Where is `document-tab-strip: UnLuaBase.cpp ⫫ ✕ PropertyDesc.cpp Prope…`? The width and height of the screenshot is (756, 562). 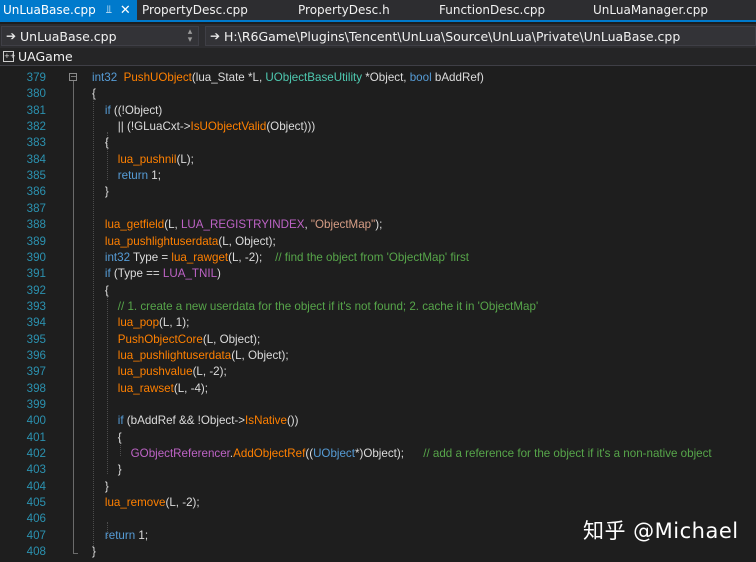 document-tab-strip: UnLuaBase.cpp ⫫ ✕ PropertyDesc.cpp Prope… is located at coordinates (378, 11).